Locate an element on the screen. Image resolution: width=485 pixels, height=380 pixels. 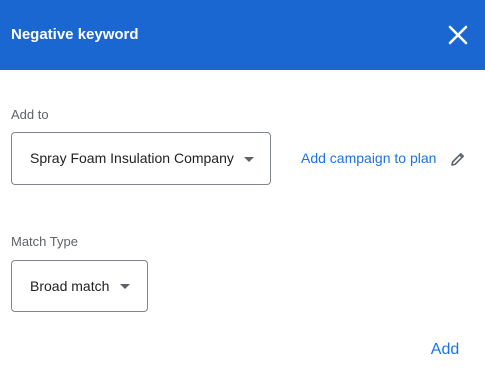
close-icon is located at coordinates (458, 35).